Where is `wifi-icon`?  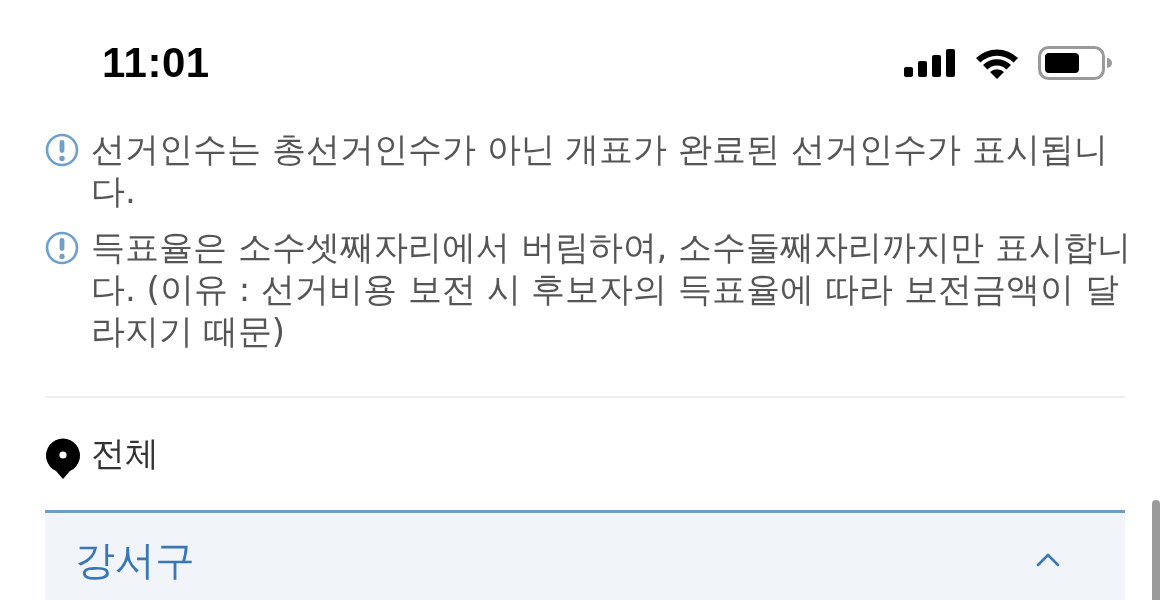
wifi-icon is located at coordinates (997, 63).